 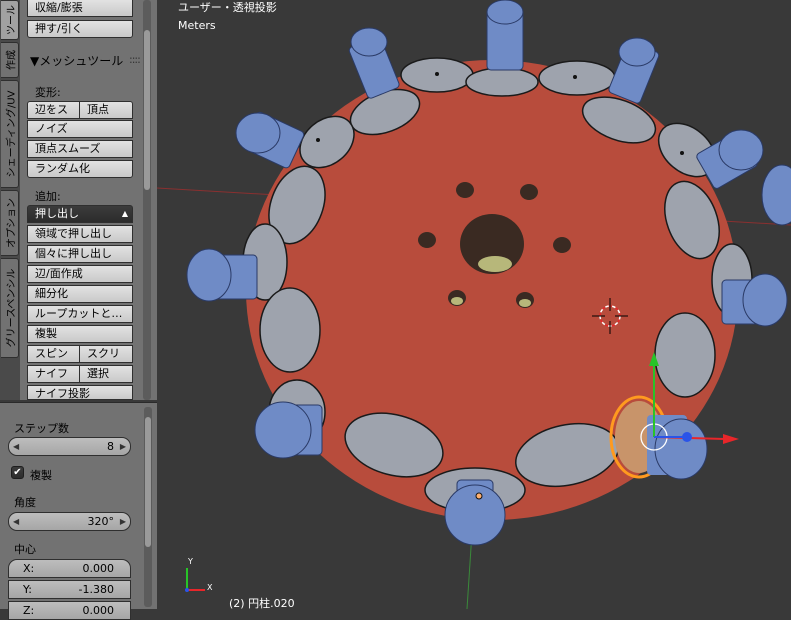 I want to click on tab-grease-pencil: グリースペンシル, so click(x=10, y=308).